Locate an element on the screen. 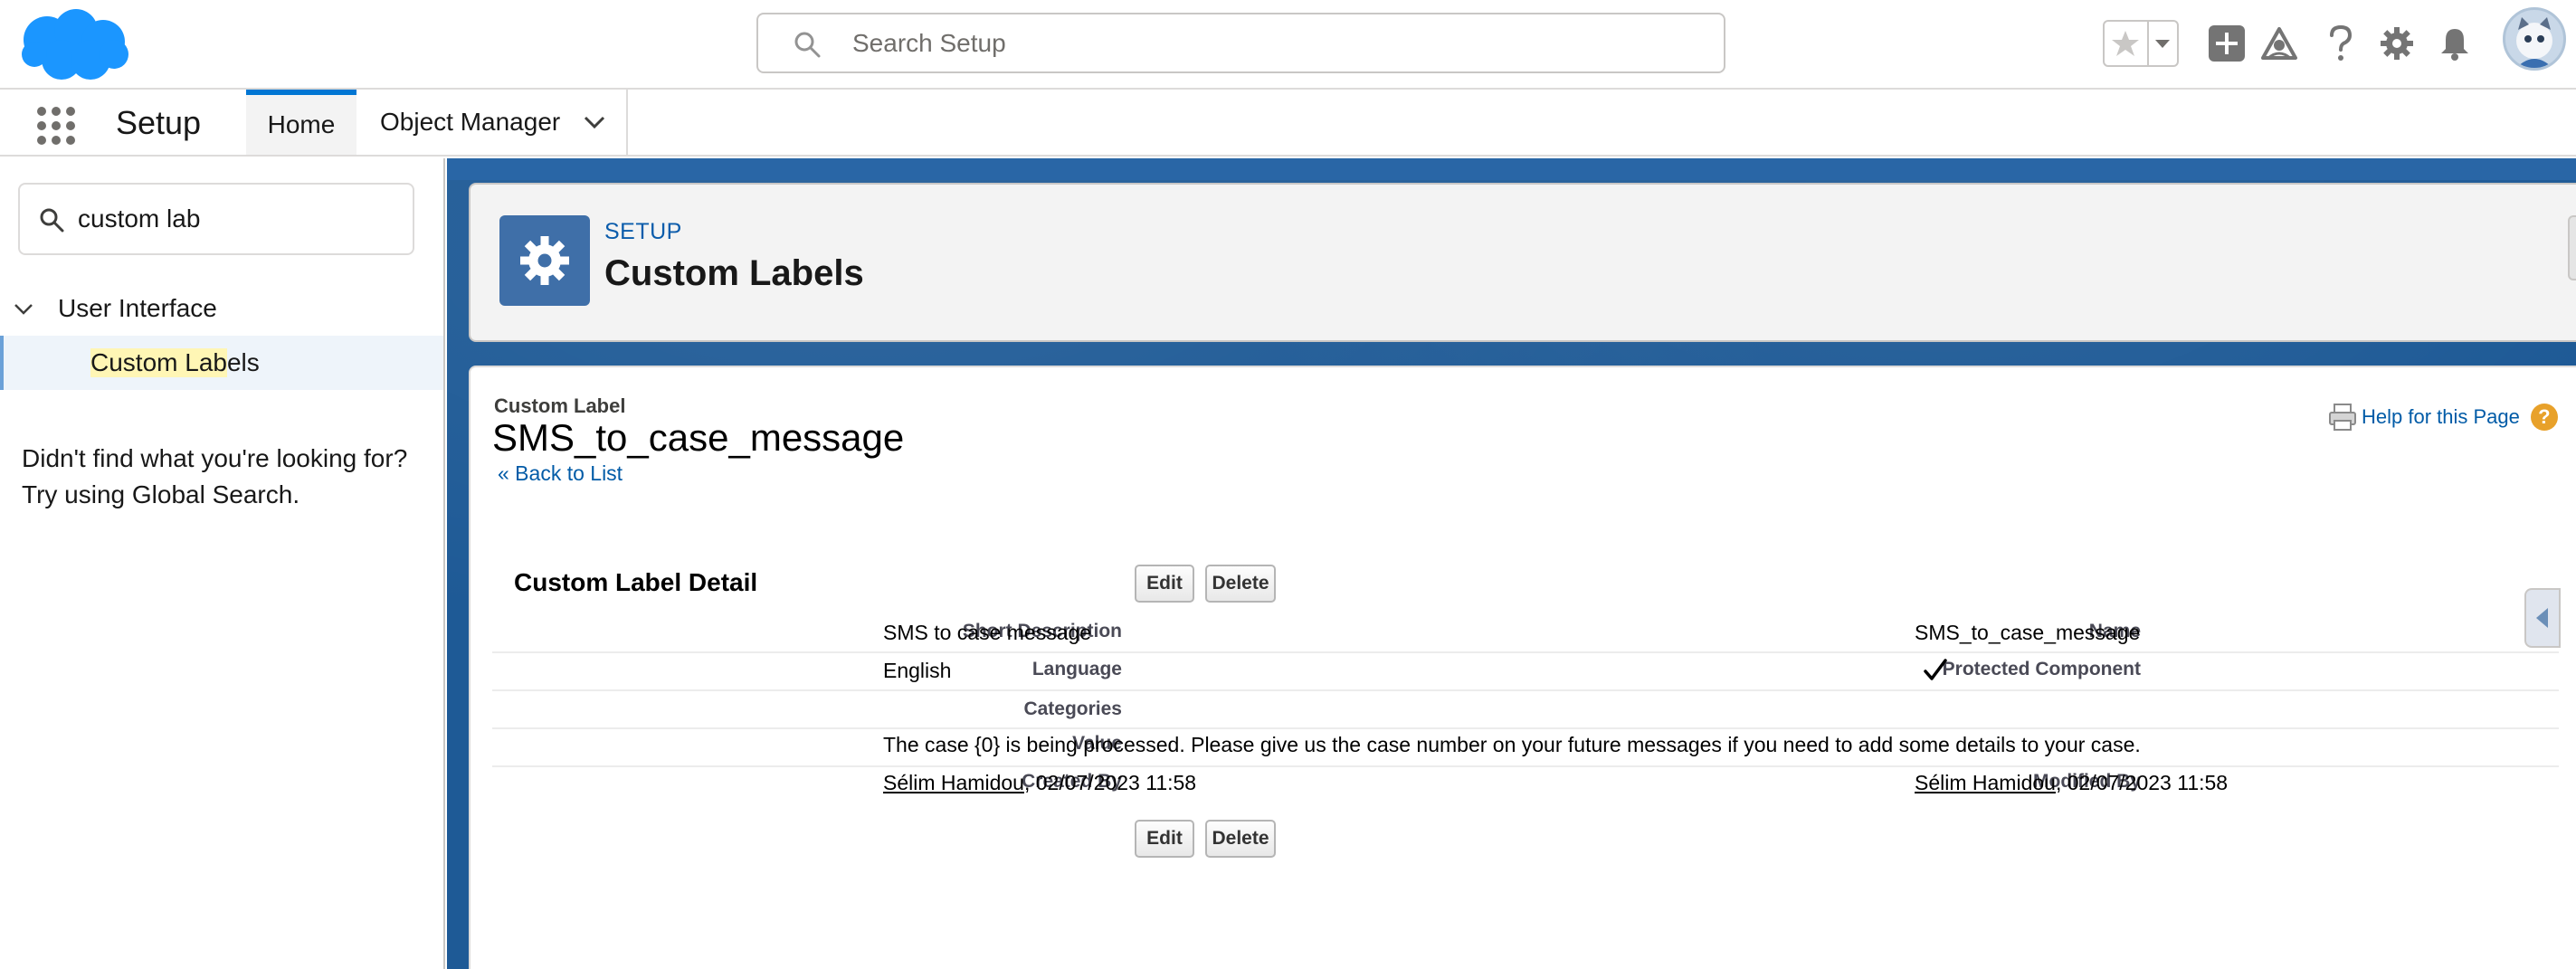 The width and height of the screenshot is (2576, 969). search-match-highlight: Custom Lab is located at coordinates (159, 363).